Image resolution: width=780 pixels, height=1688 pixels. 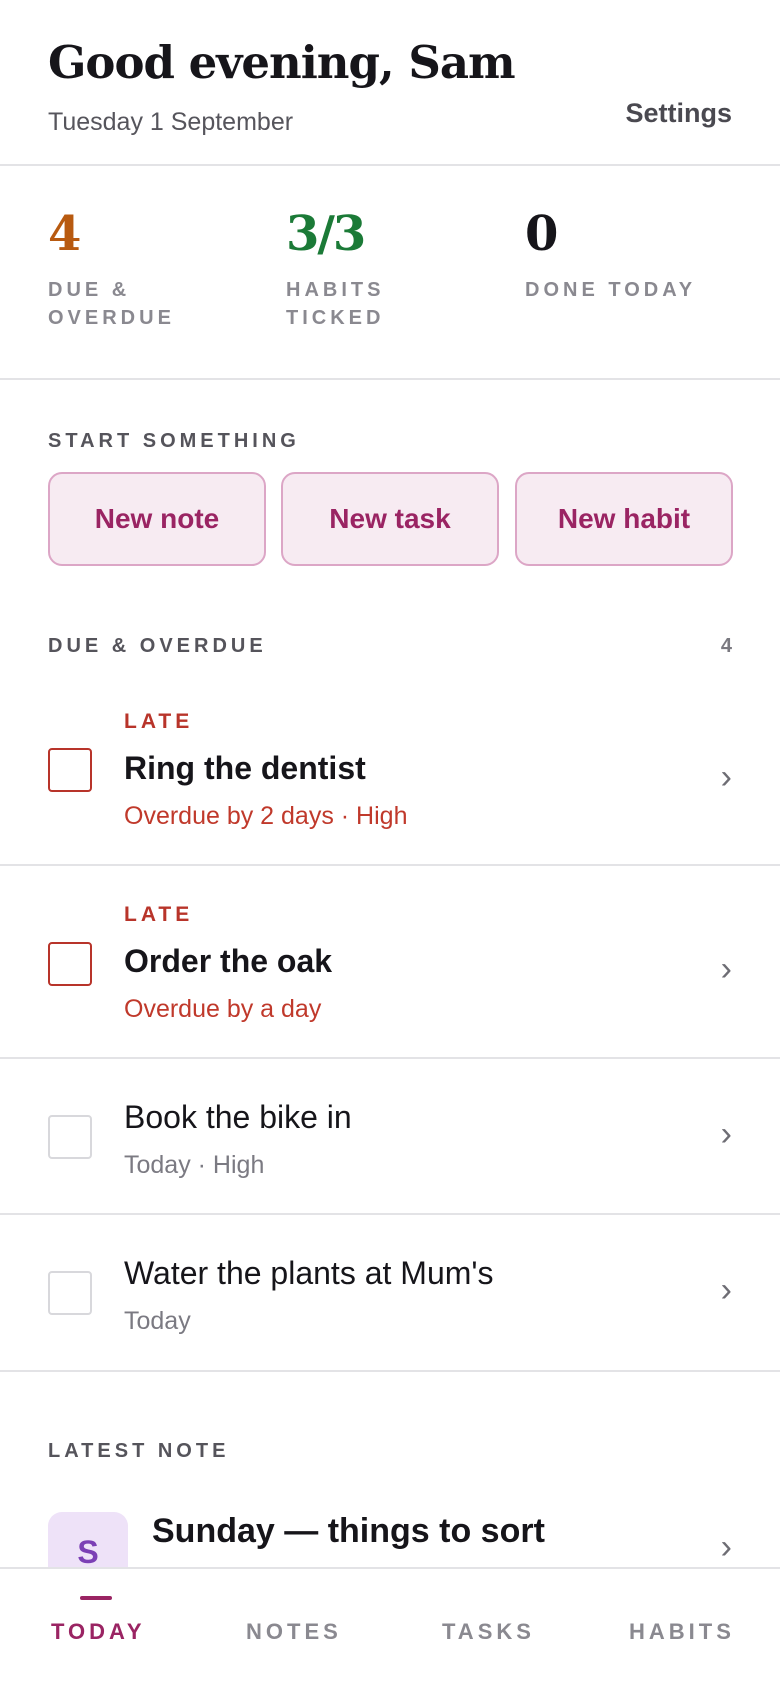 I want to click on stat-due-overdue: 4 DUE & OVERDUE, so click(x=143, y=269).